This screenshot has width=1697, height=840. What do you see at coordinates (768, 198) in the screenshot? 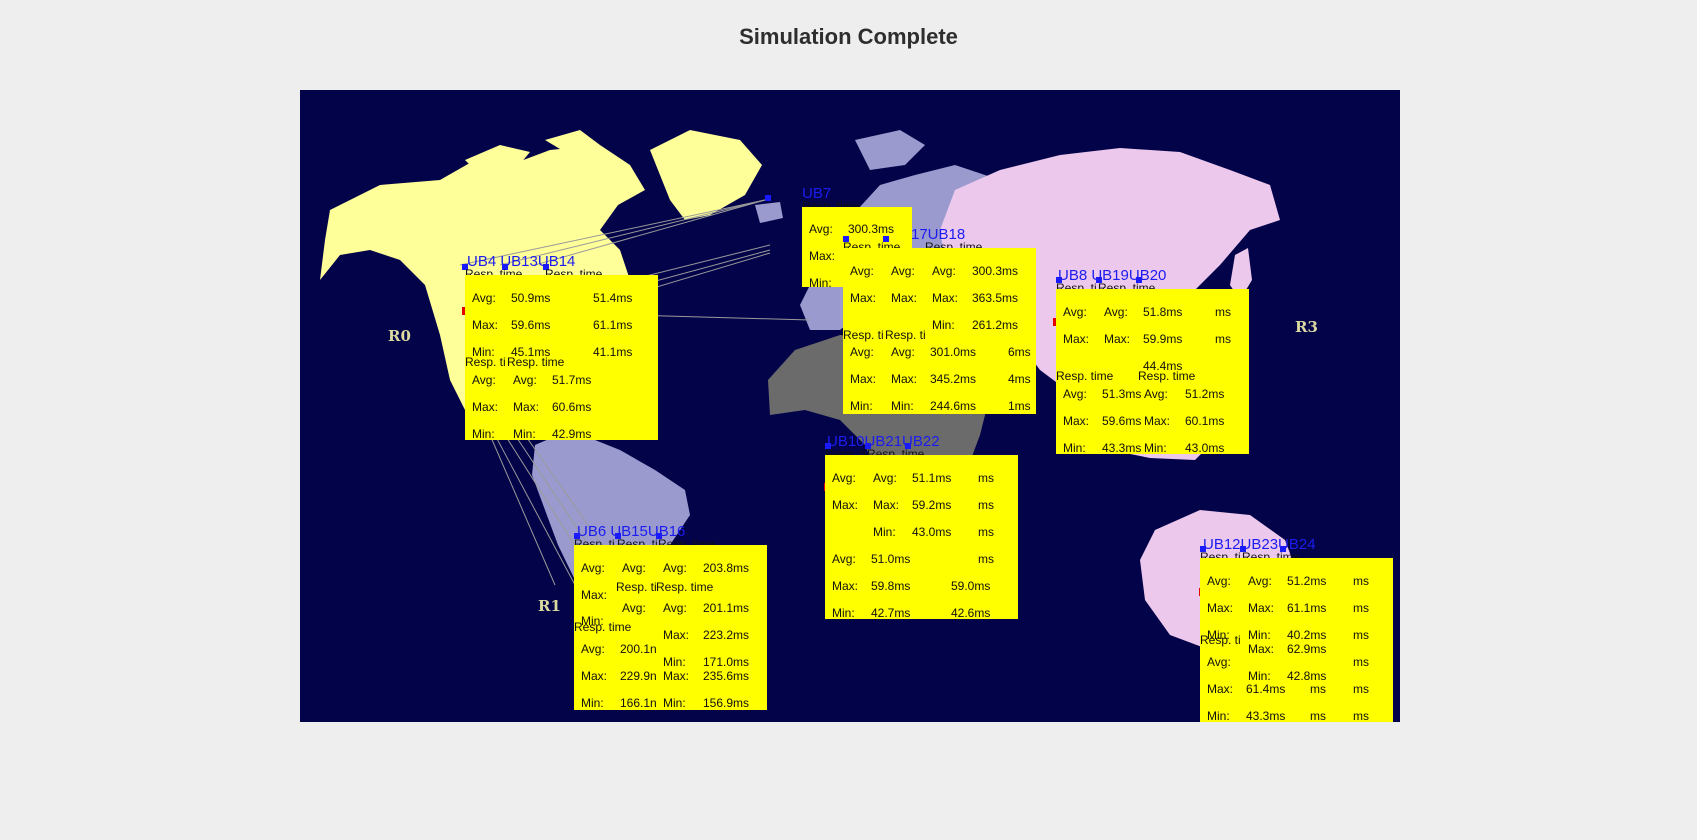
I see `user-base-marker` at bounding box center [768, 198].